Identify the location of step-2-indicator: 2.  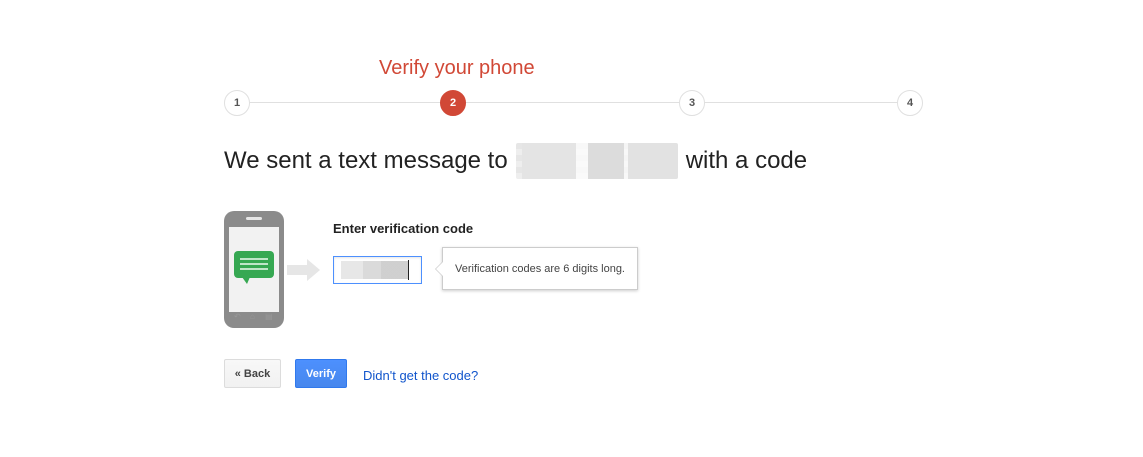
(453, 103).